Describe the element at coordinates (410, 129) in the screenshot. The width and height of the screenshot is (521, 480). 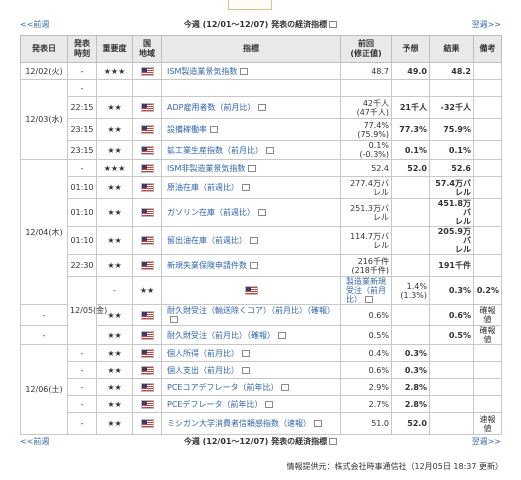
I see `forecast-cell: 77.3%` at that location.